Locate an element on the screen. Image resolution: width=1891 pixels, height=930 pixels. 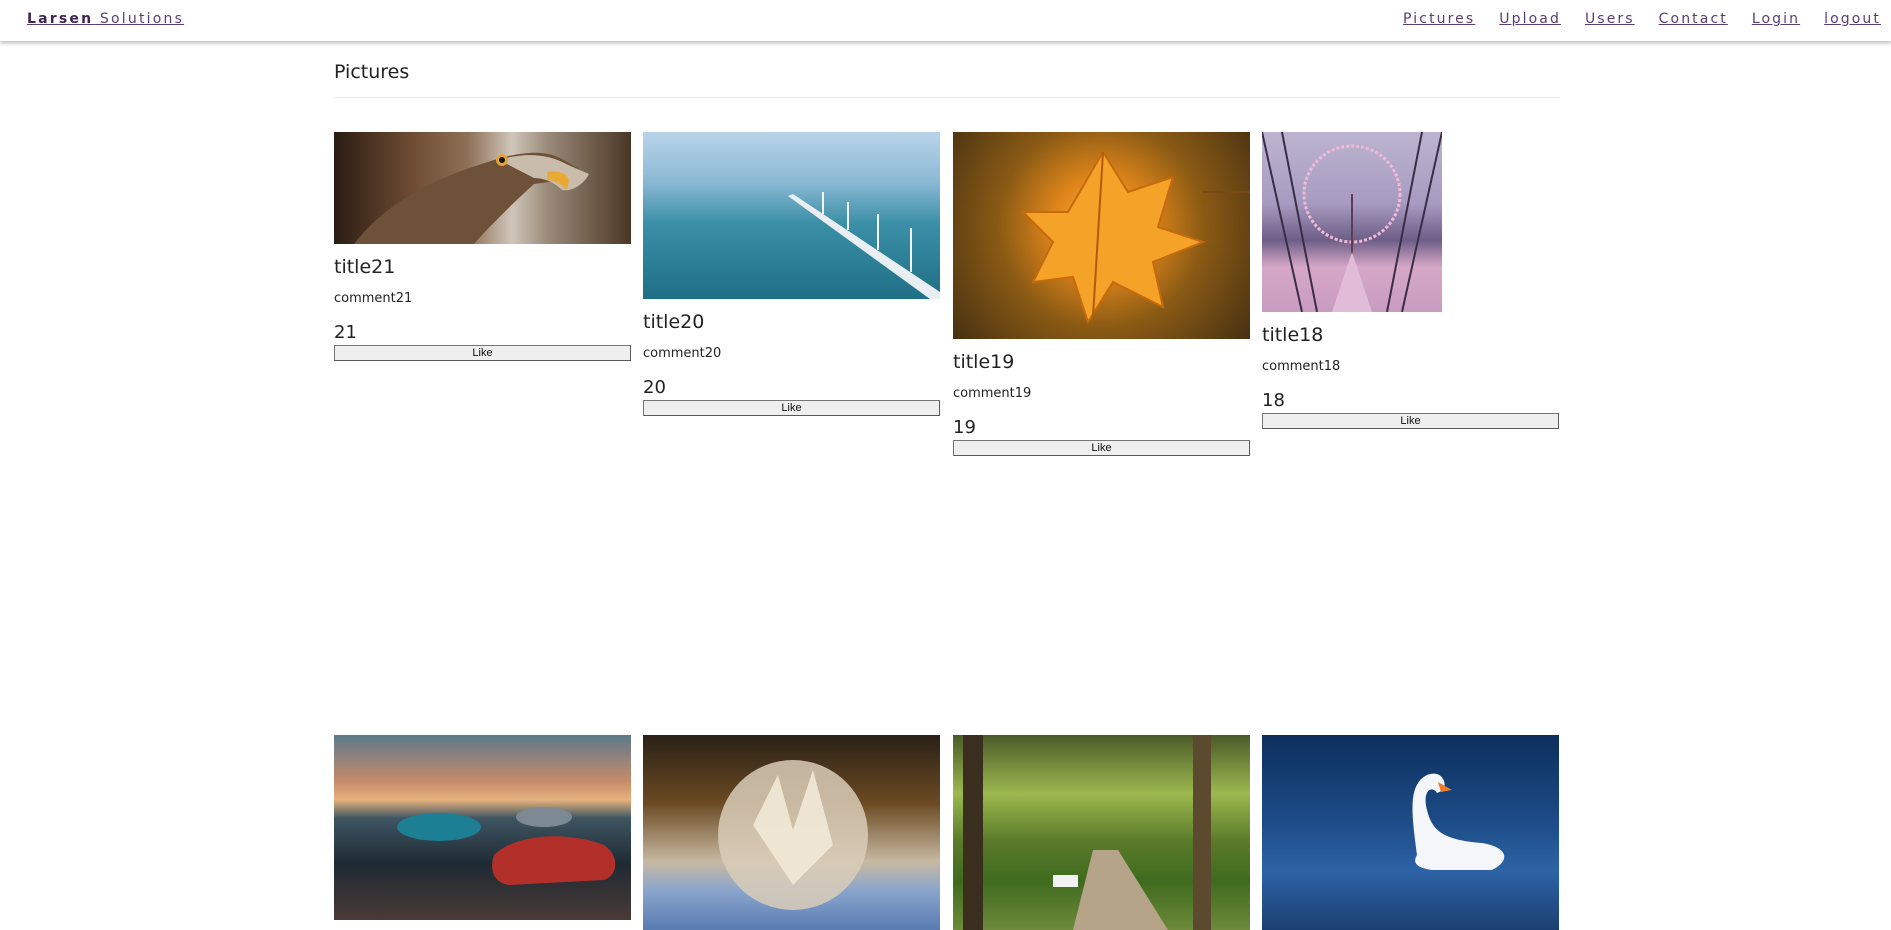
photo-eagle is located at coordinates (482, 188).